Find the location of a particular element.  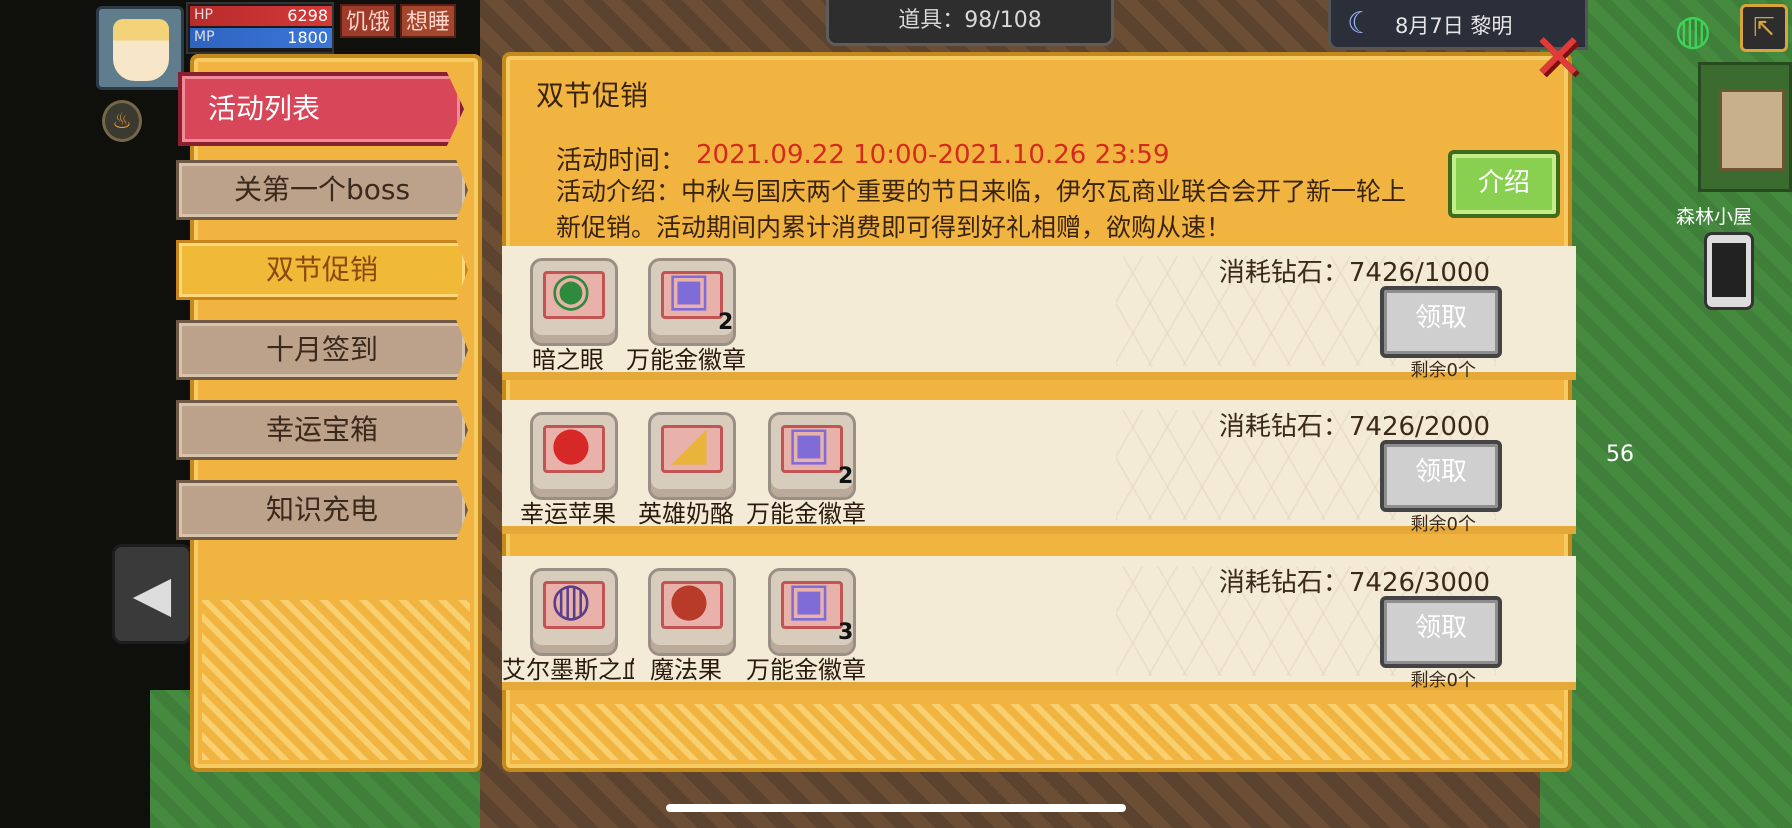

avatar-face is located at coordinates (141, 50).